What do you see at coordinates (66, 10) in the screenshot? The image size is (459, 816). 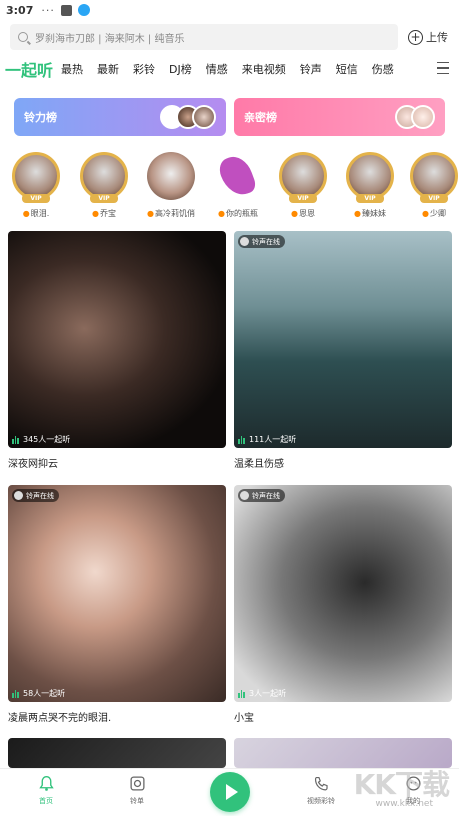 I see `notification-icon` at bounding box center [66, 10].